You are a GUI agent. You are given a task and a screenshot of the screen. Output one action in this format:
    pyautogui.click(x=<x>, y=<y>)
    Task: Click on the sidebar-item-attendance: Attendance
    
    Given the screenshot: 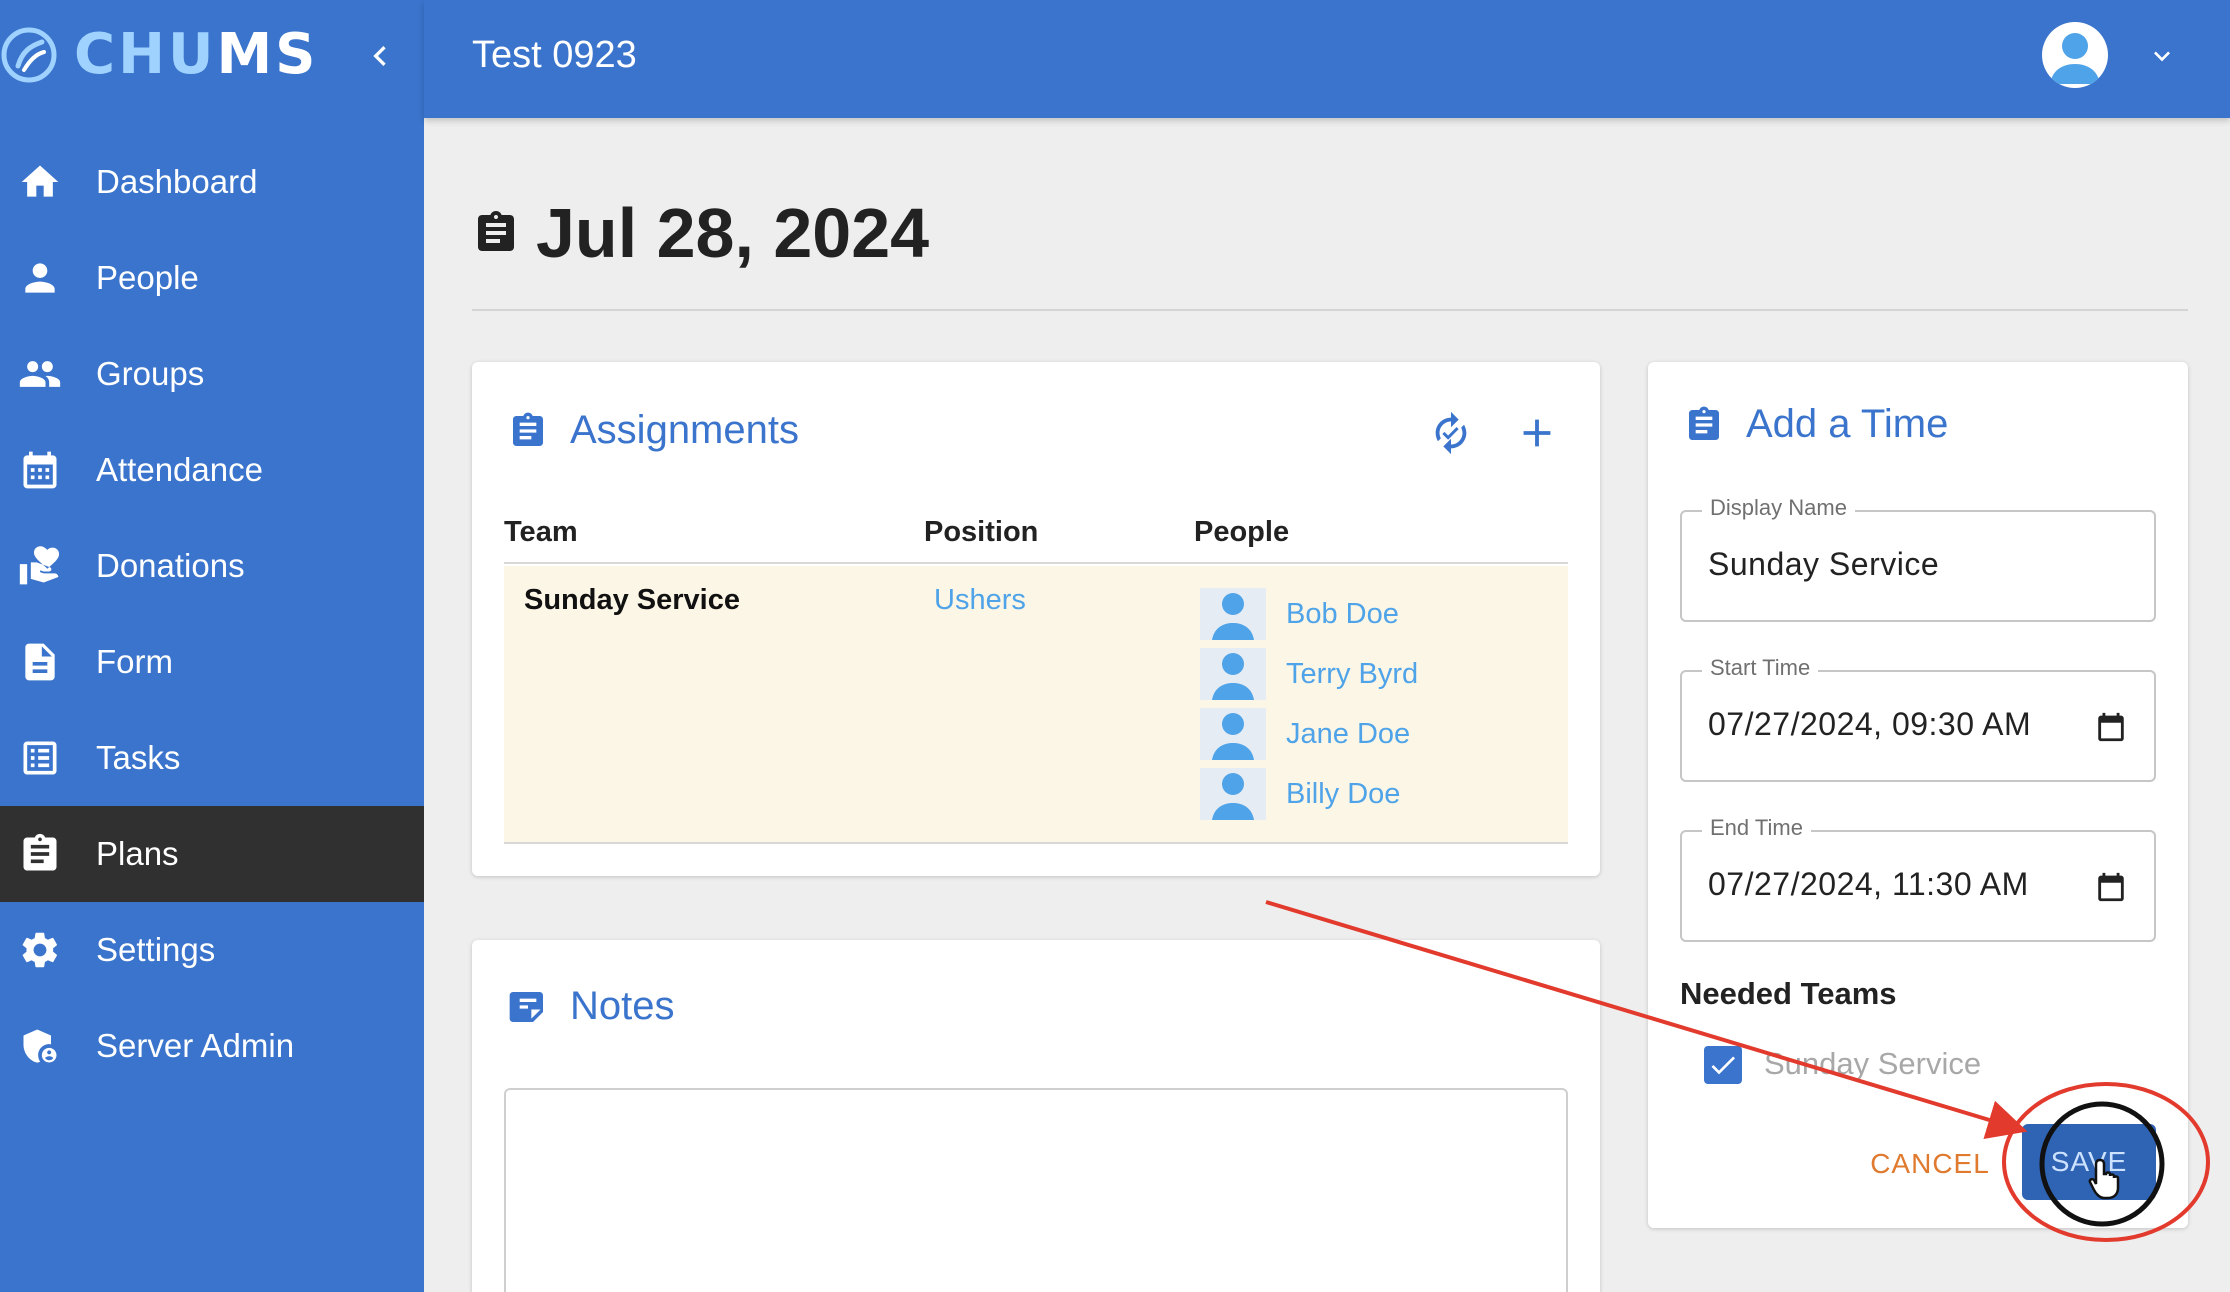 What is the action you would take?
    pyautogui.click(x=212, y=470)
    